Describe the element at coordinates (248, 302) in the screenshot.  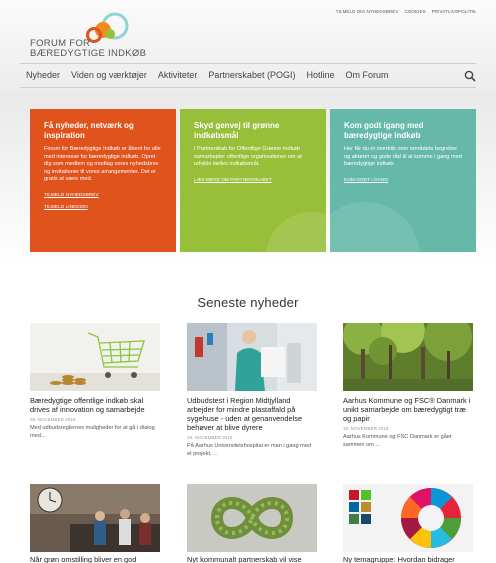
I see `latest-news-heading: Seneste nyheder` at that location.